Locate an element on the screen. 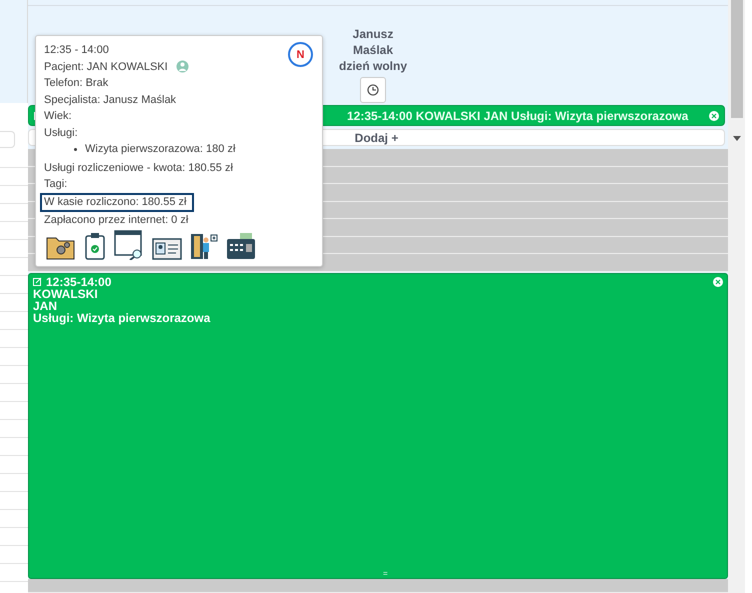 This screenshot has height=593, width=752. cash-register-icon is located at coordinates (241, 246).